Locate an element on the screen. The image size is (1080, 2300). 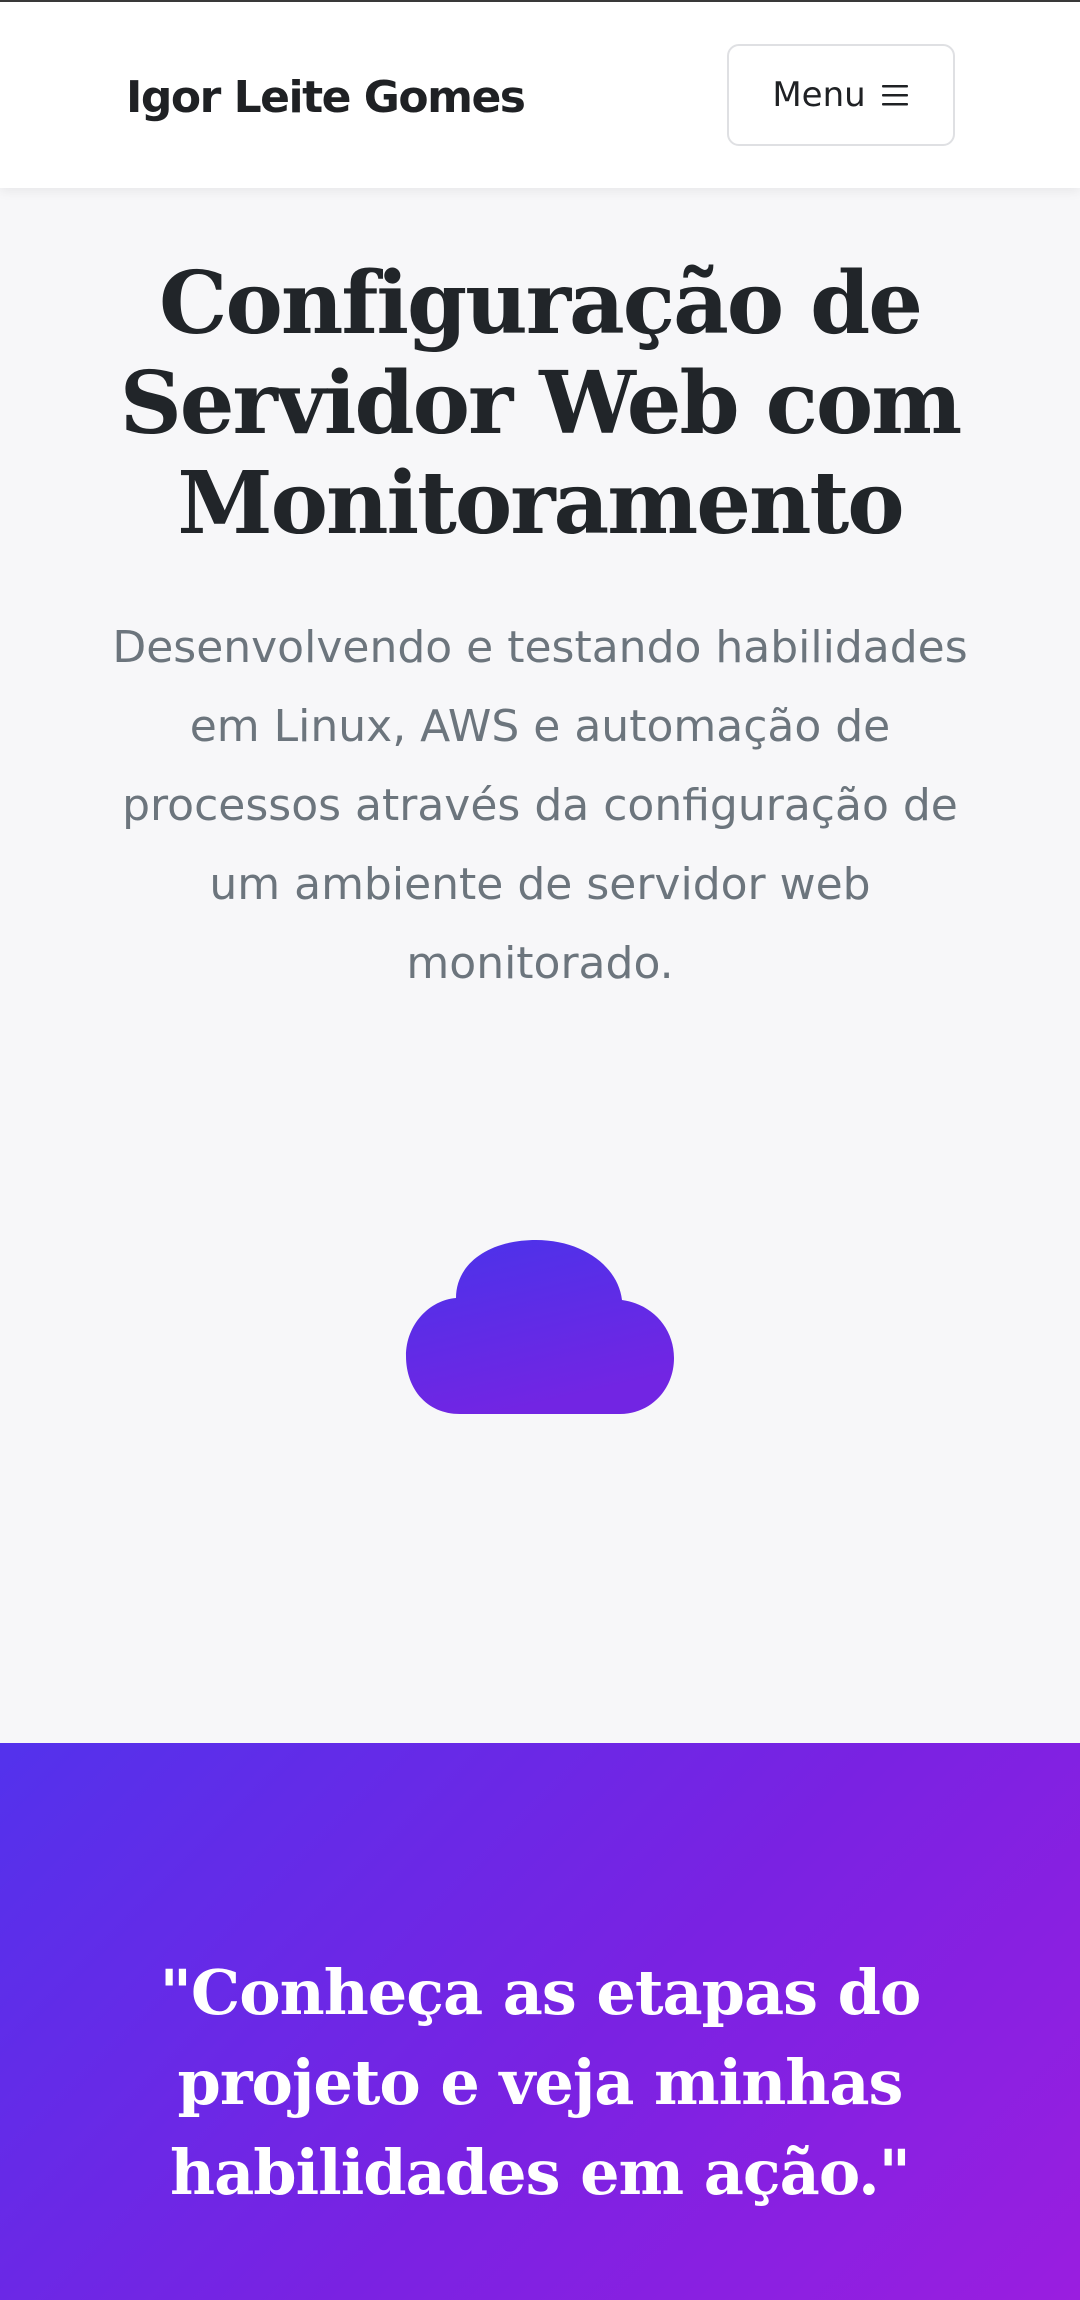
menu-button: Menu is located at coordinates (841, 95).